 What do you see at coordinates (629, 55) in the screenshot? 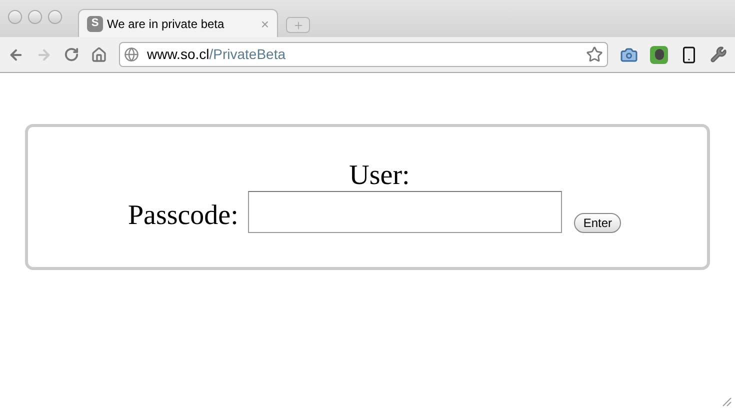
I see `camera-icon` at bounding box center [629, 55].